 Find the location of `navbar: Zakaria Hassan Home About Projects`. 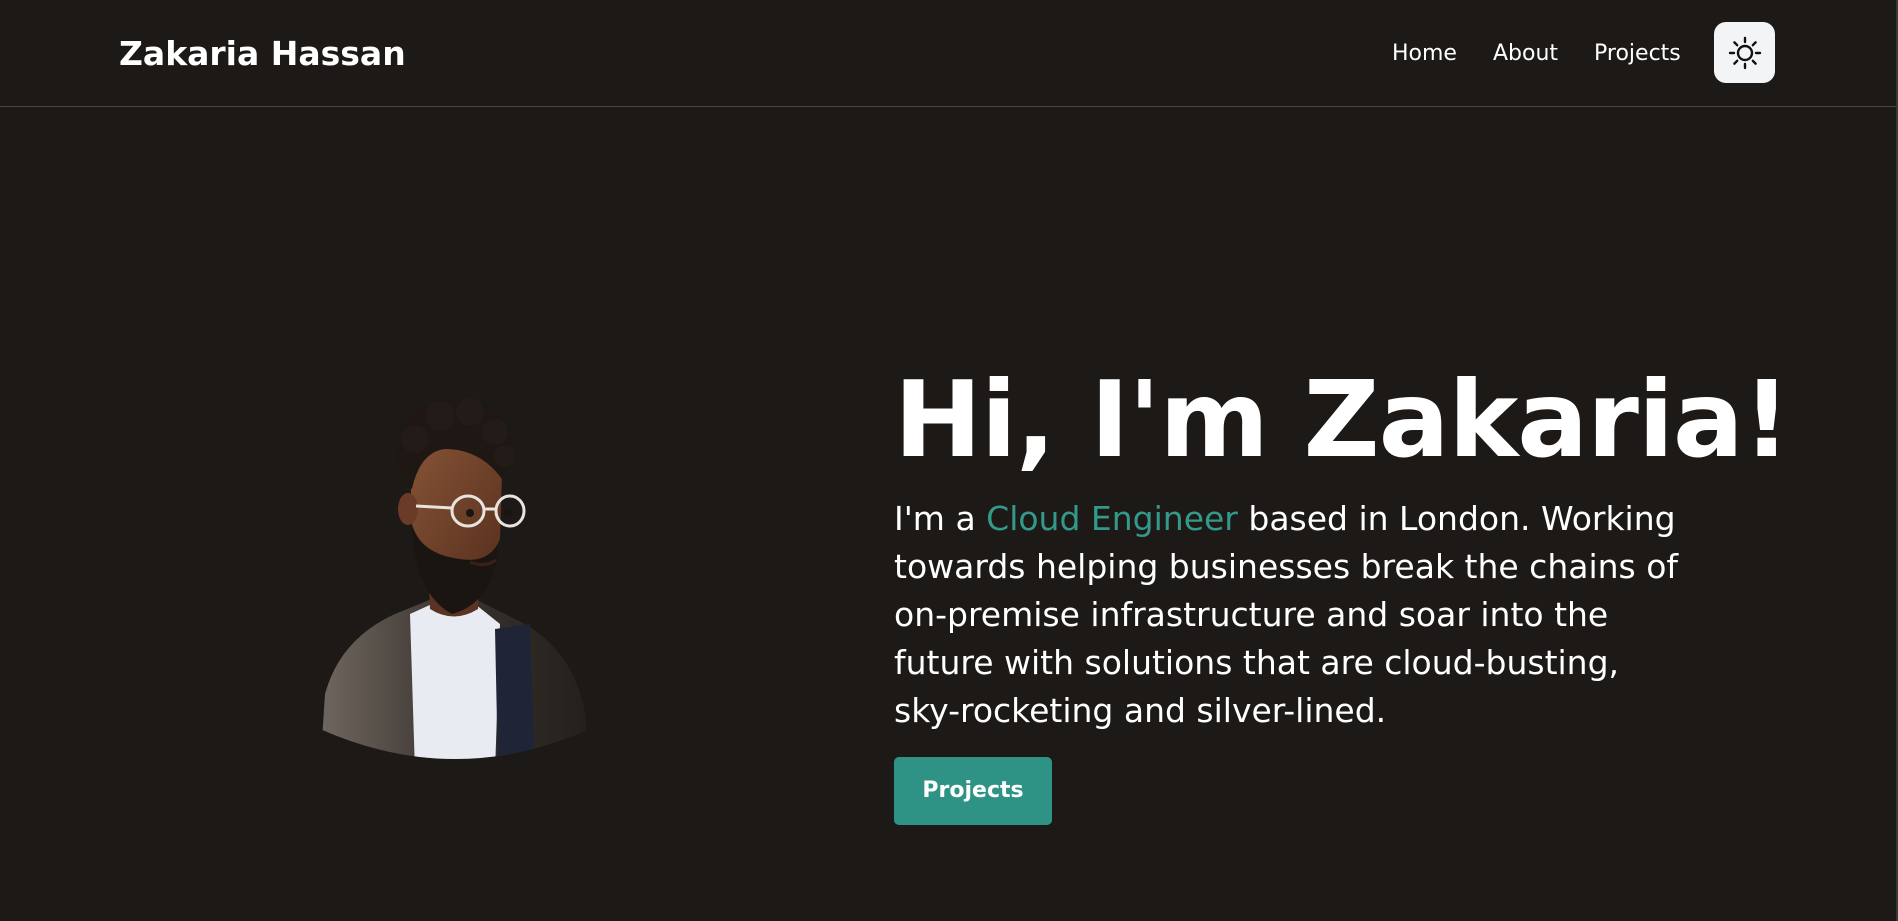

navbar: Zakaria Hassan Home About Projects is located at coordinates (949, 53).